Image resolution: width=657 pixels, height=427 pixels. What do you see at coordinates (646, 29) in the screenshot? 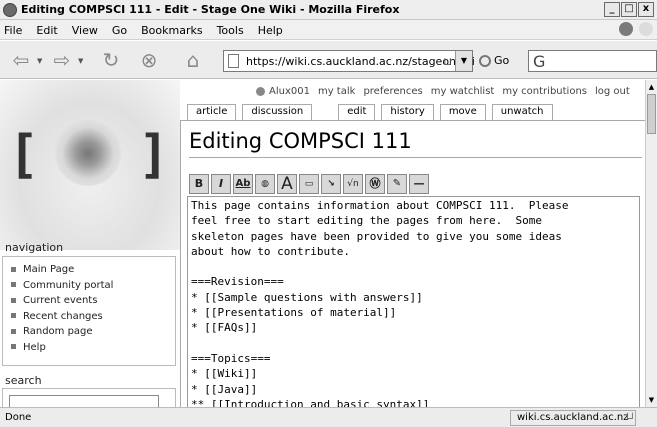
I see `activity-indicator-dim-icon` at bounding box center [646, 29].